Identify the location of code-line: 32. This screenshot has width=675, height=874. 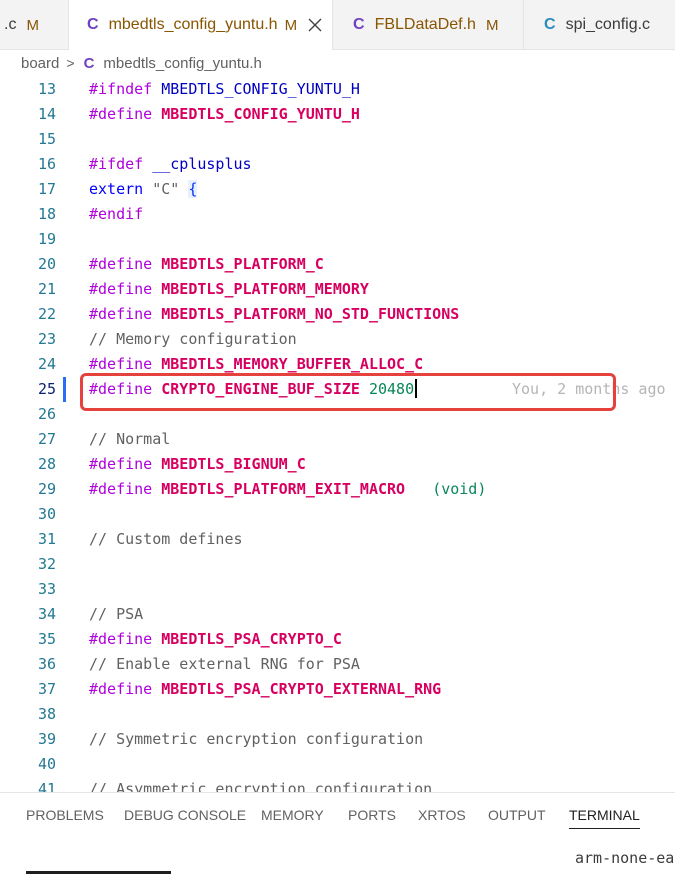
(337, 564).